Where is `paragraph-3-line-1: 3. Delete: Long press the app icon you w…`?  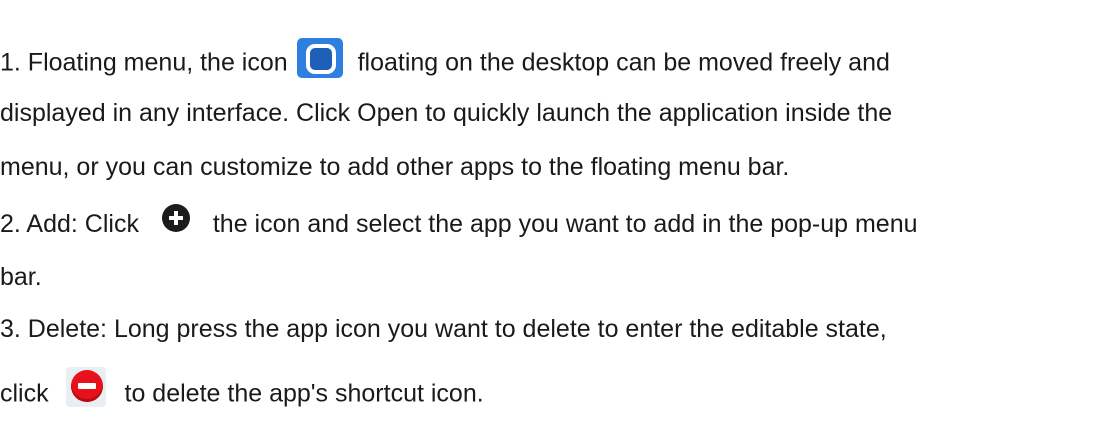 paragraph-3-line-1: 3. Delete: Long press the app icon you w… is located at coordinates (443, 329).